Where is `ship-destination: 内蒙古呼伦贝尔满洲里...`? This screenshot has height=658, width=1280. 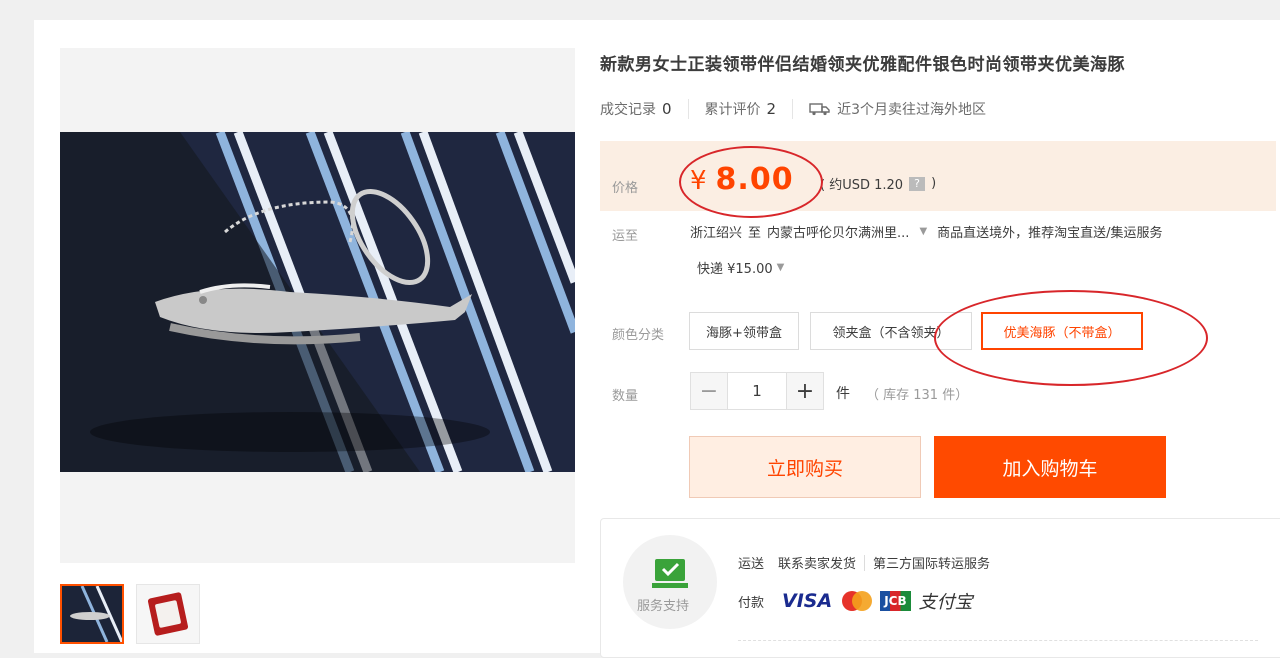
ship-destination: 内蒙古呼伦贝尔满洲里... is located at coordinates (838, 231).